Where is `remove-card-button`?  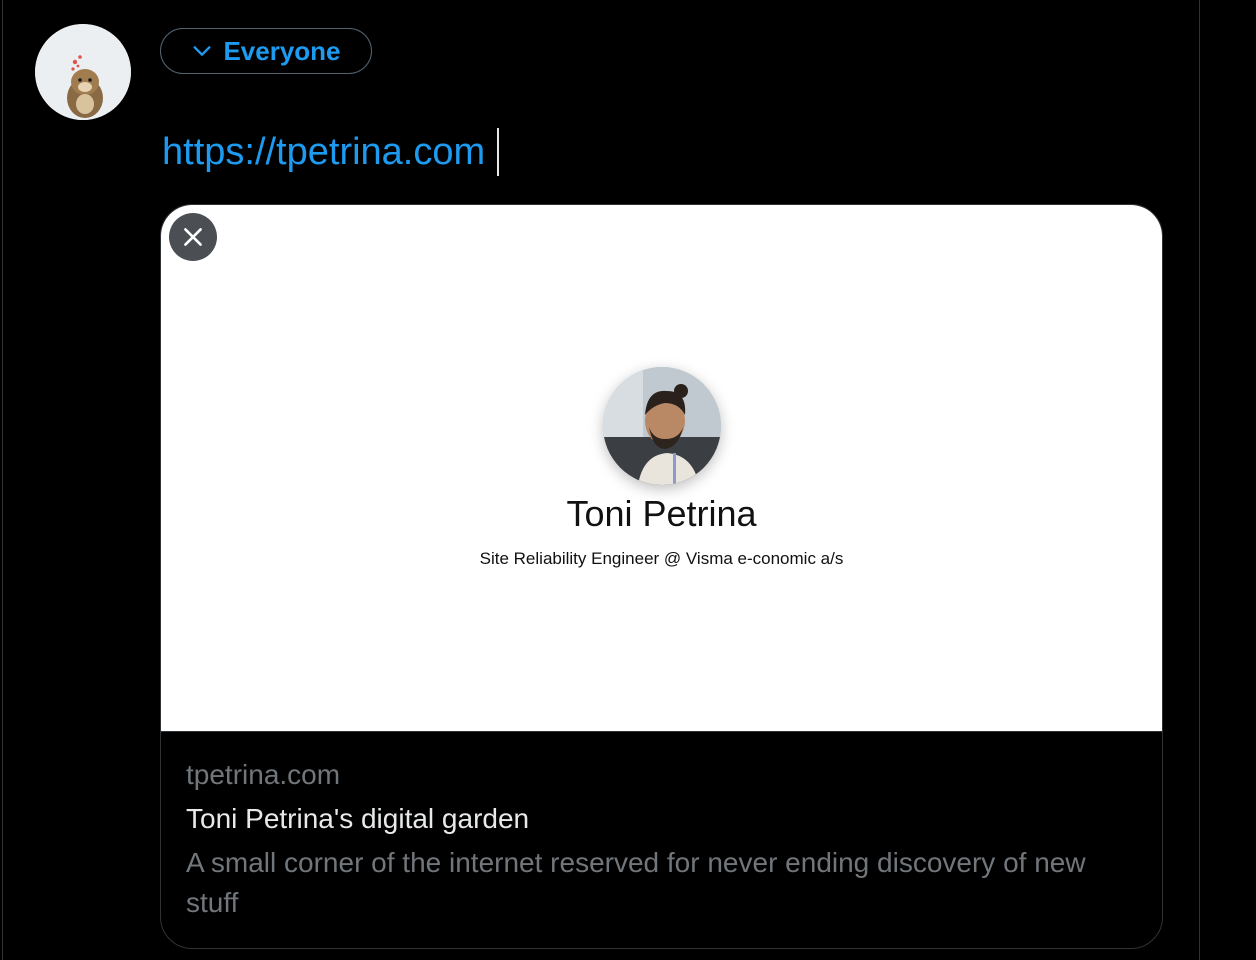 remove-card-button is located at coordinates (193, 237).